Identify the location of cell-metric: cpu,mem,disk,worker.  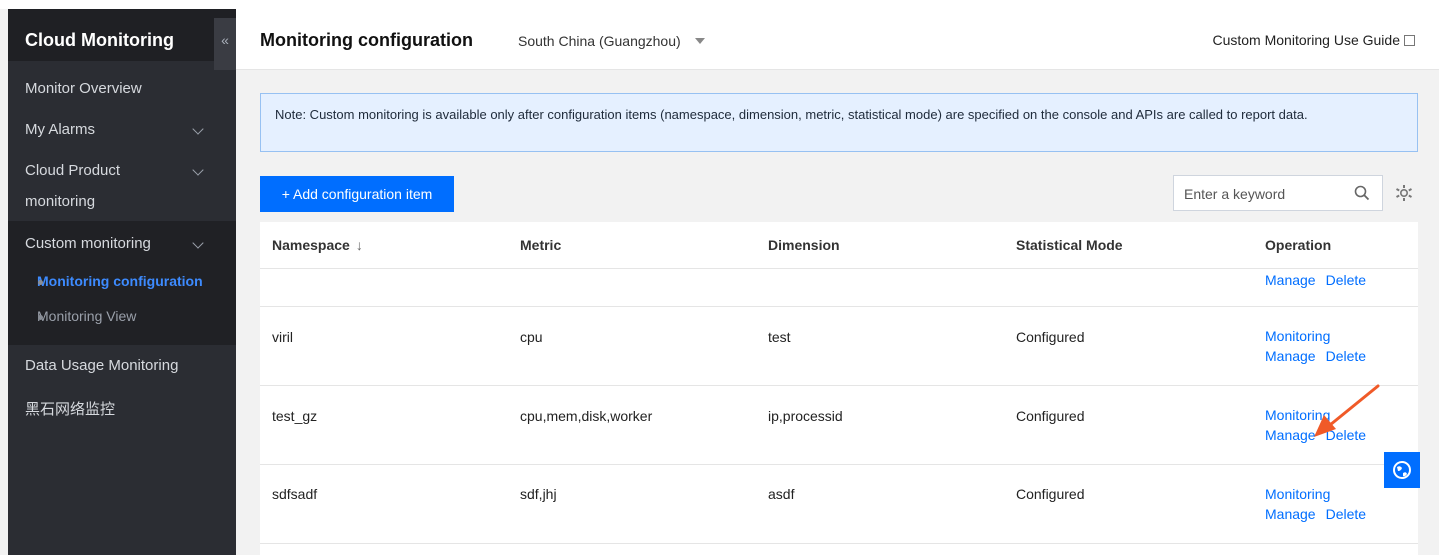
(586, 416).